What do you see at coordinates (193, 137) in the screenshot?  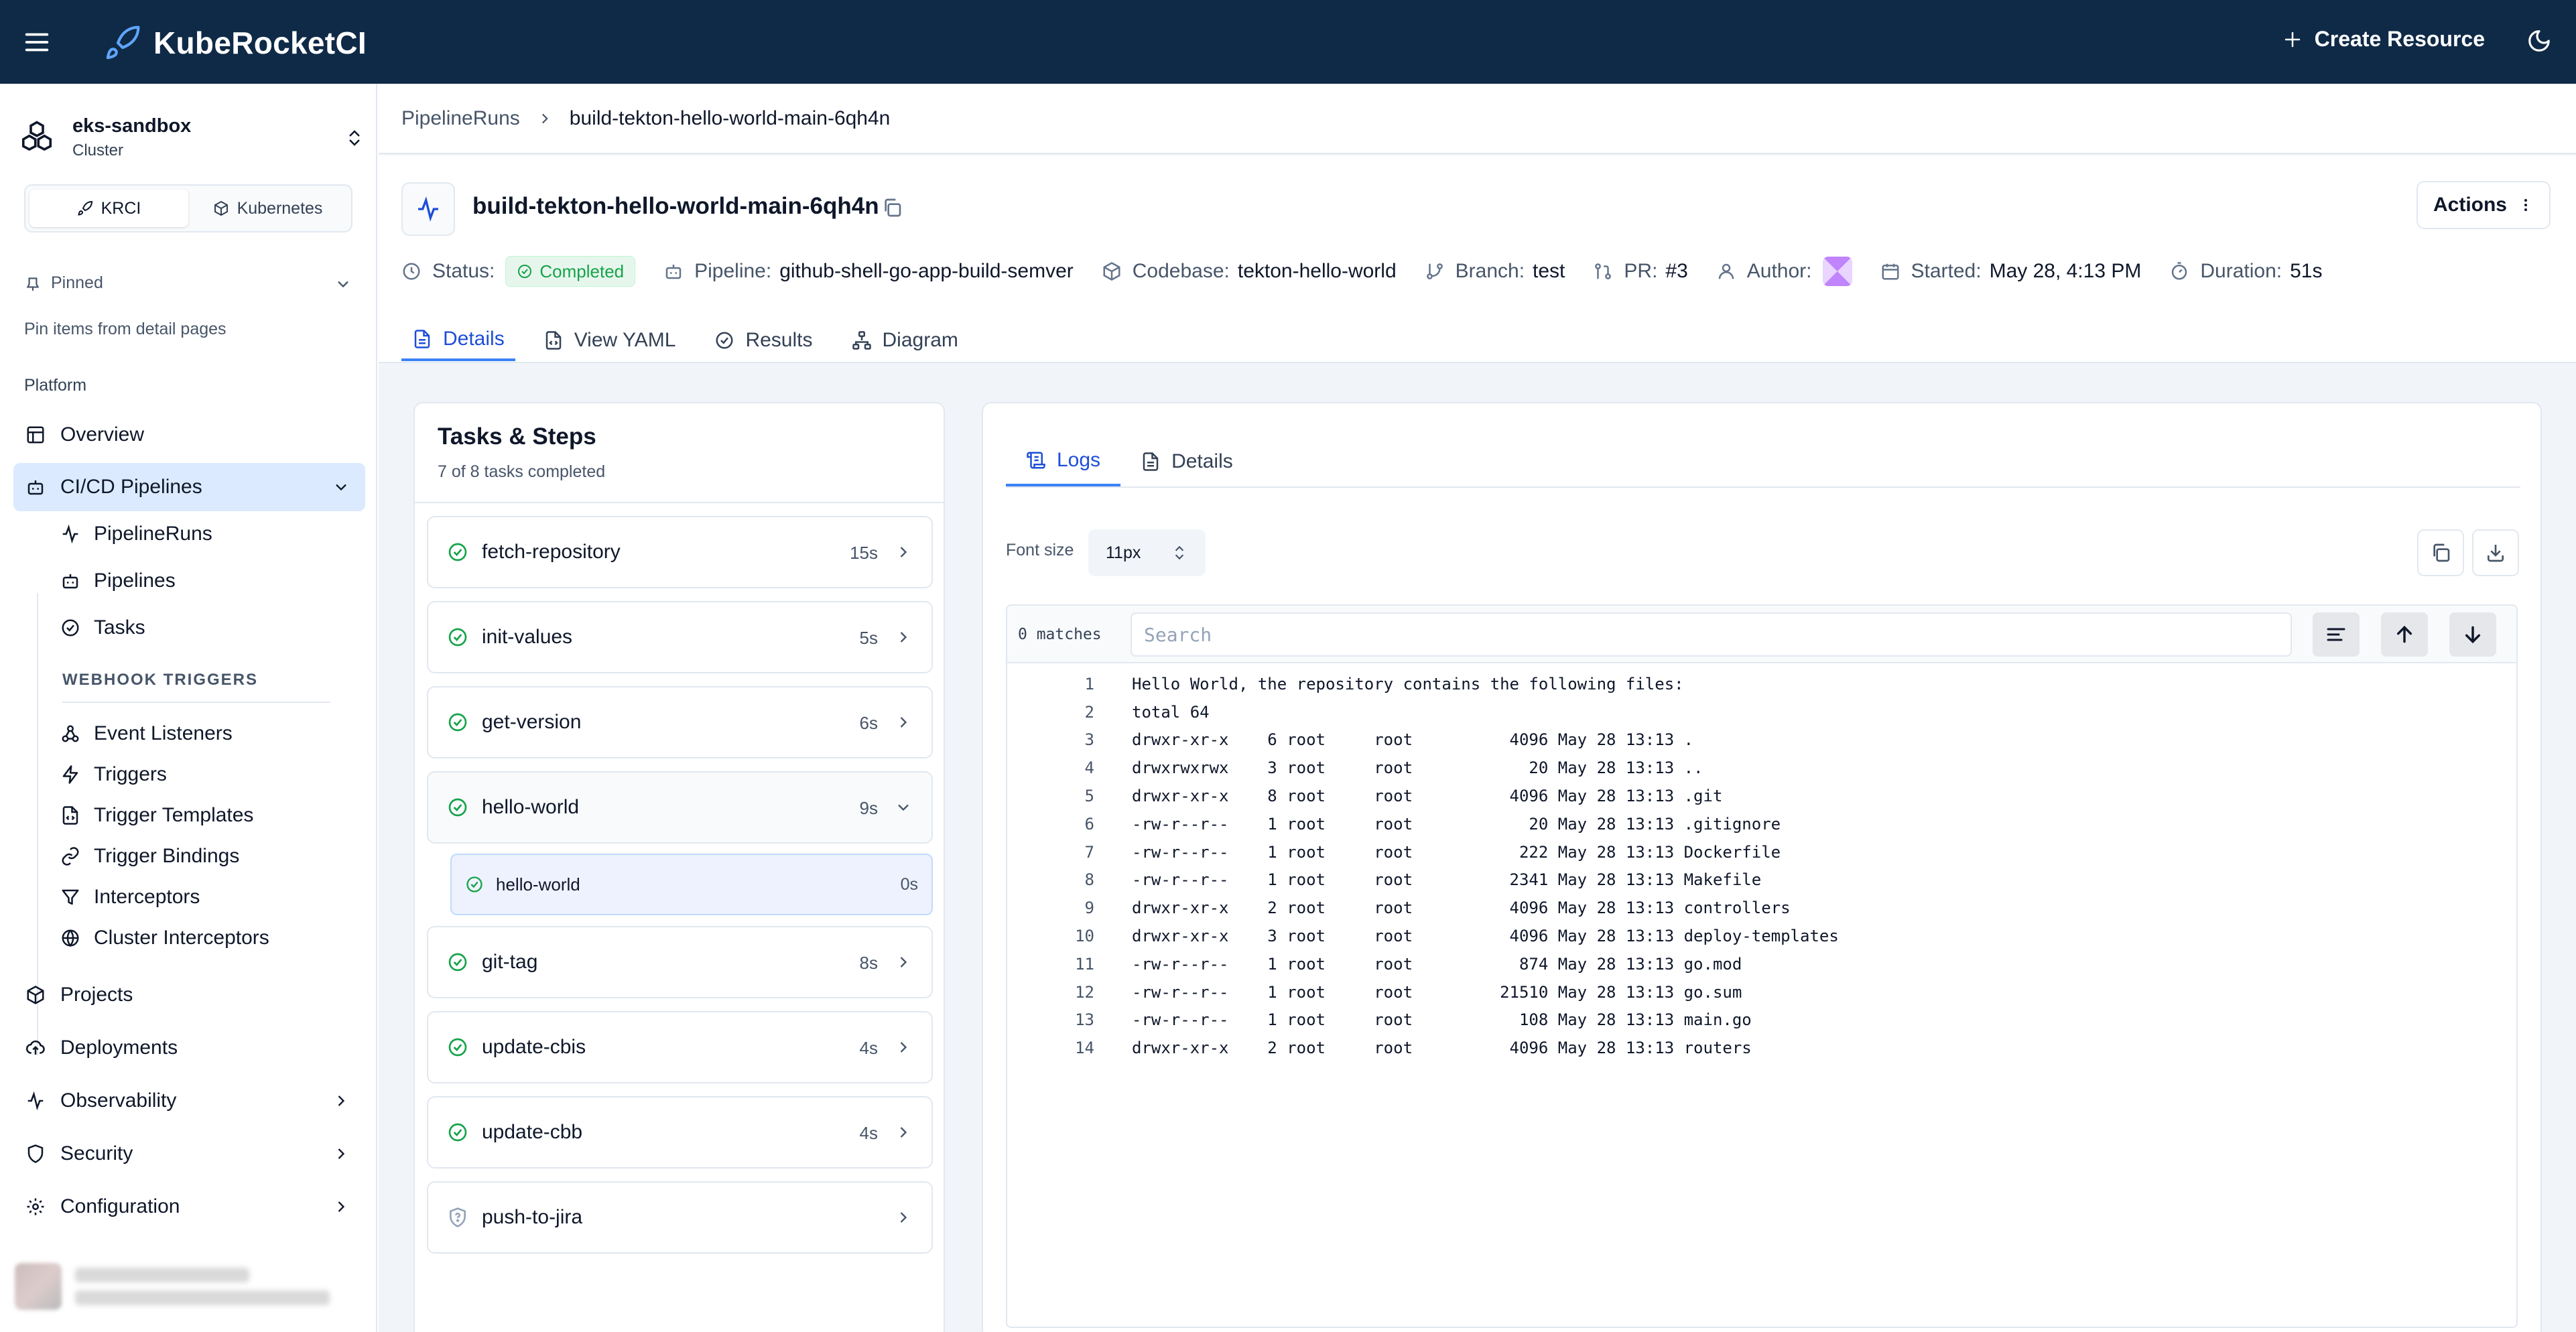 I see `cluster-selector: eks-sandbox Cluster` at bounding box center [193, 137].